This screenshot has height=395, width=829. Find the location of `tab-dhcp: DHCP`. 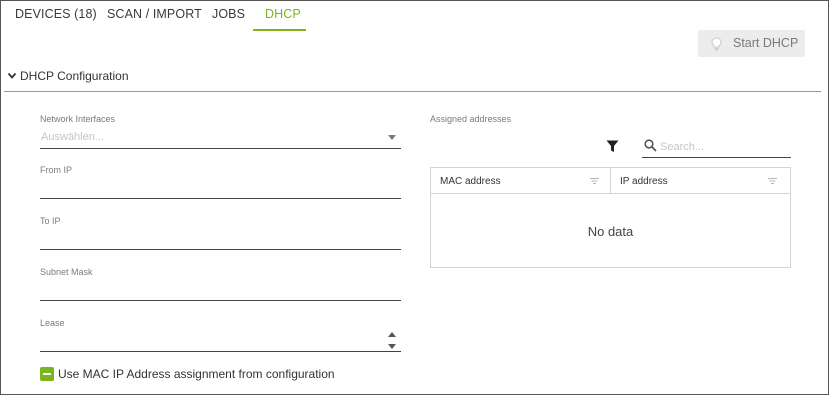

tab-dhcp: DHCP is located at coordinates (283, 19).